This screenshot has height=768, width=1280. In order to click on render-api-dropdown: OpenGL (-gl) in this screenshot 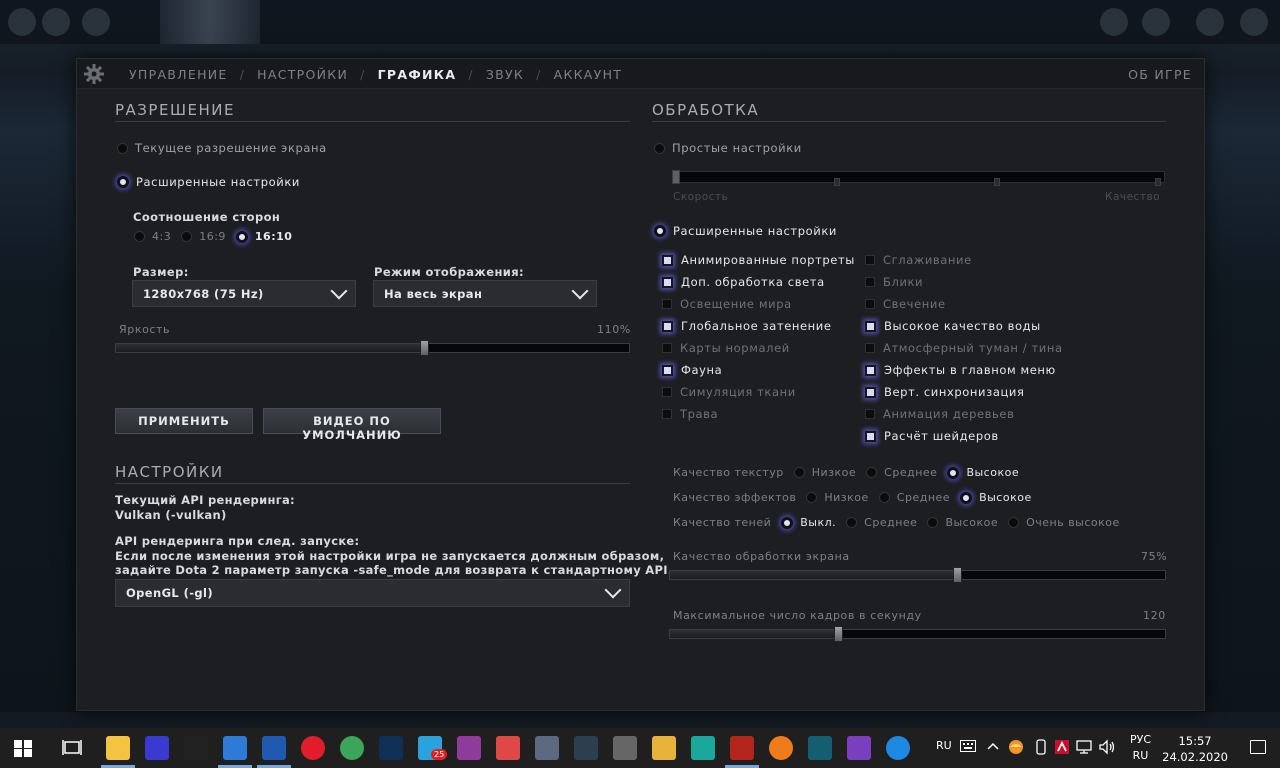, I will do `click(372, 593)`.